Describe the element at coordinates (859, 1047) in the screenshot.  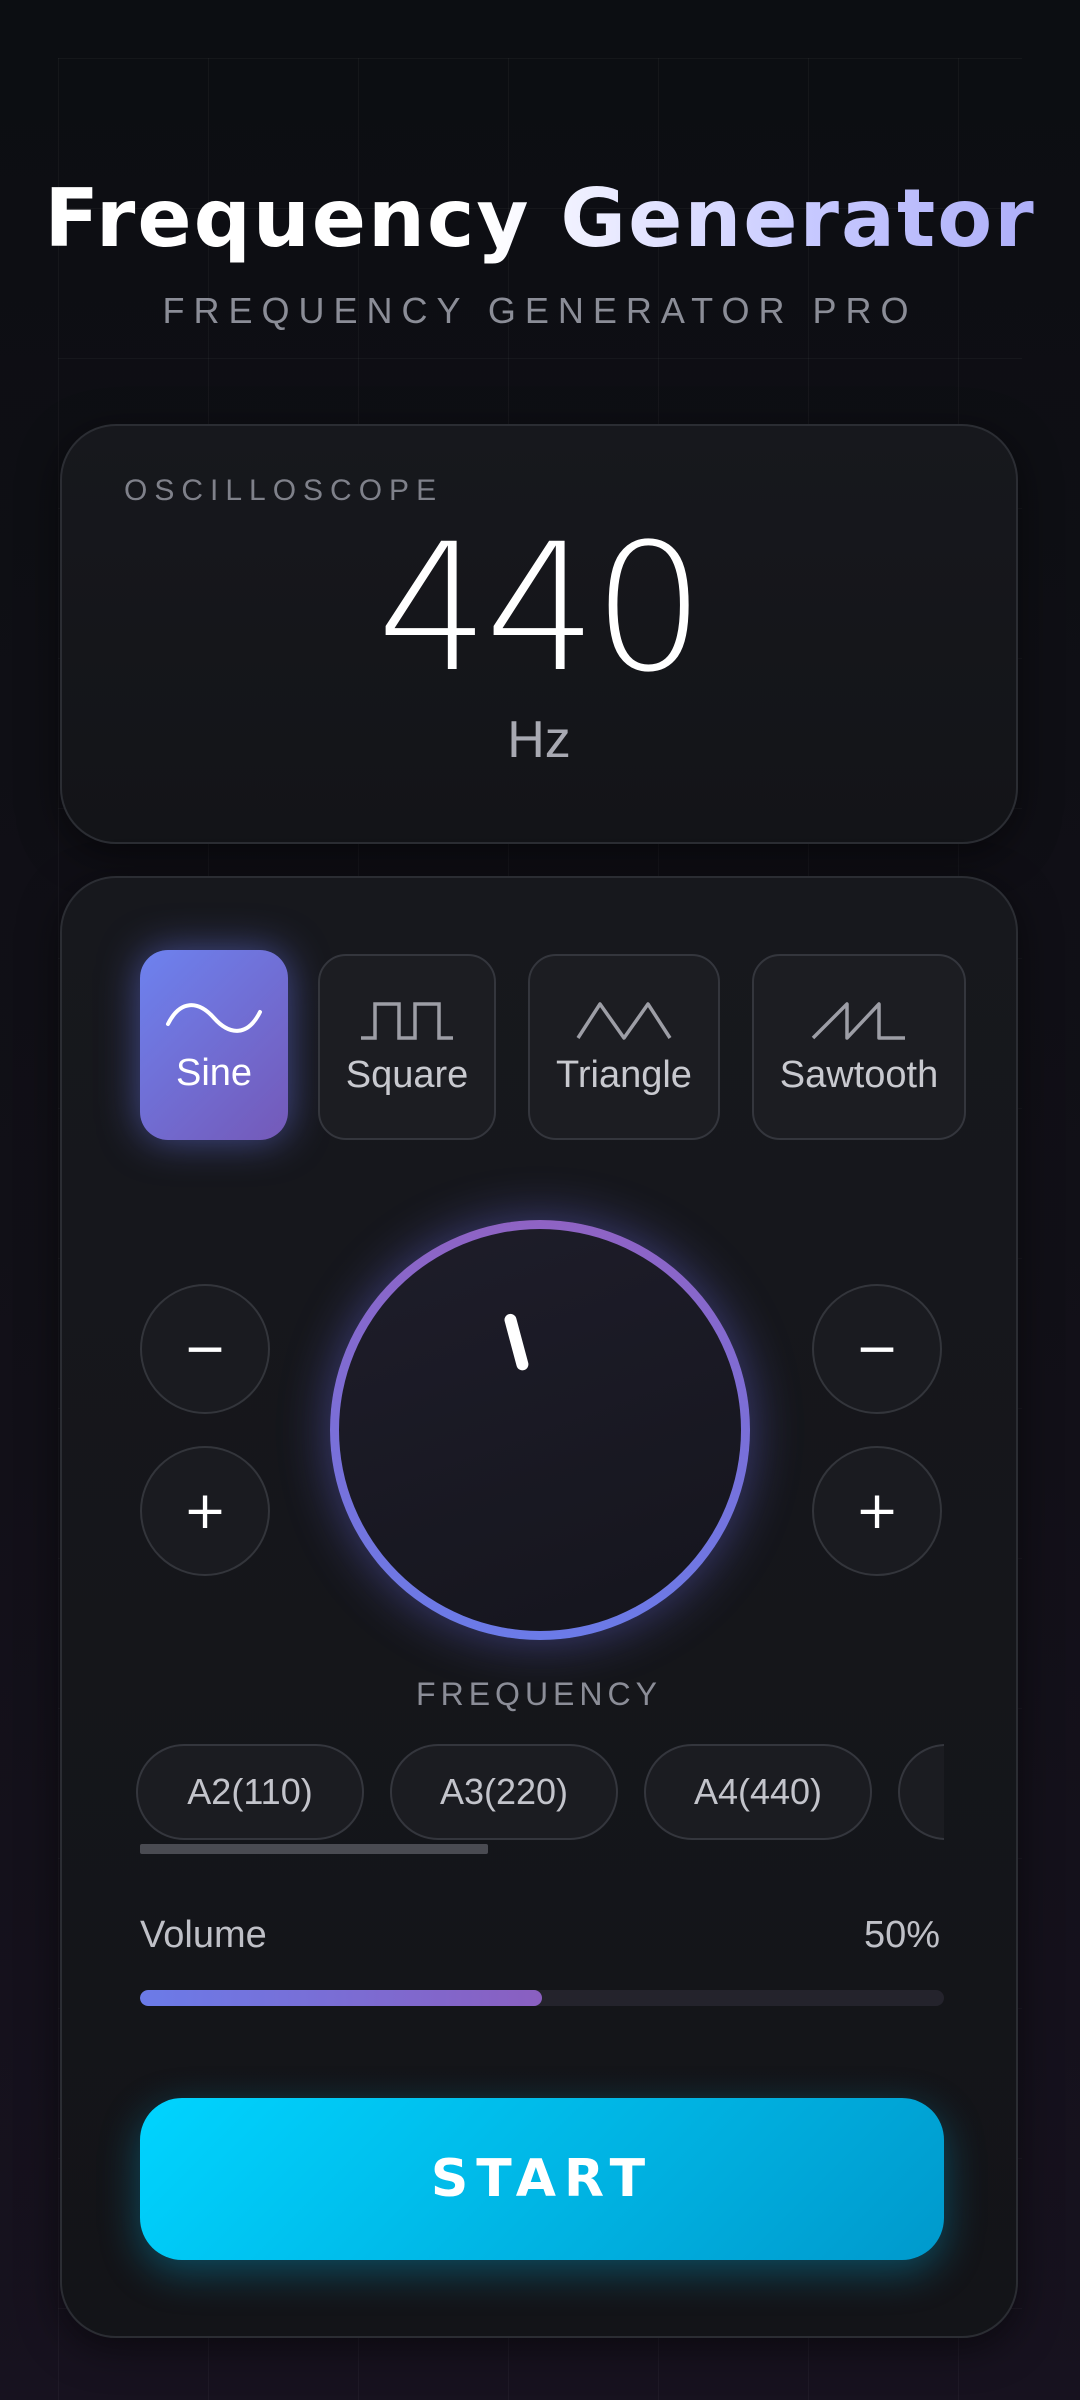
I see `waveform-sawtooth-button: Sawtooth` at that location.